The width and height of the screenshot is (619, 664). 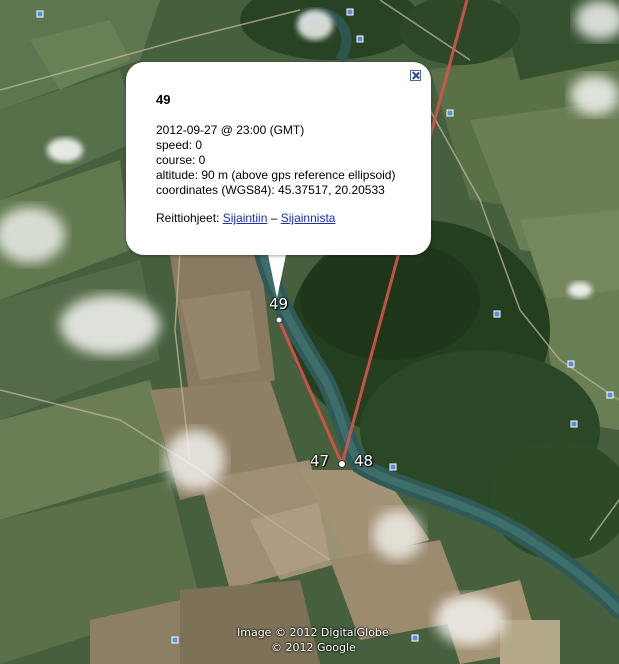 What do you see at coordinates (415, 75) in the screenshot?
I see `close-icon` at bounding box center [415, 75].